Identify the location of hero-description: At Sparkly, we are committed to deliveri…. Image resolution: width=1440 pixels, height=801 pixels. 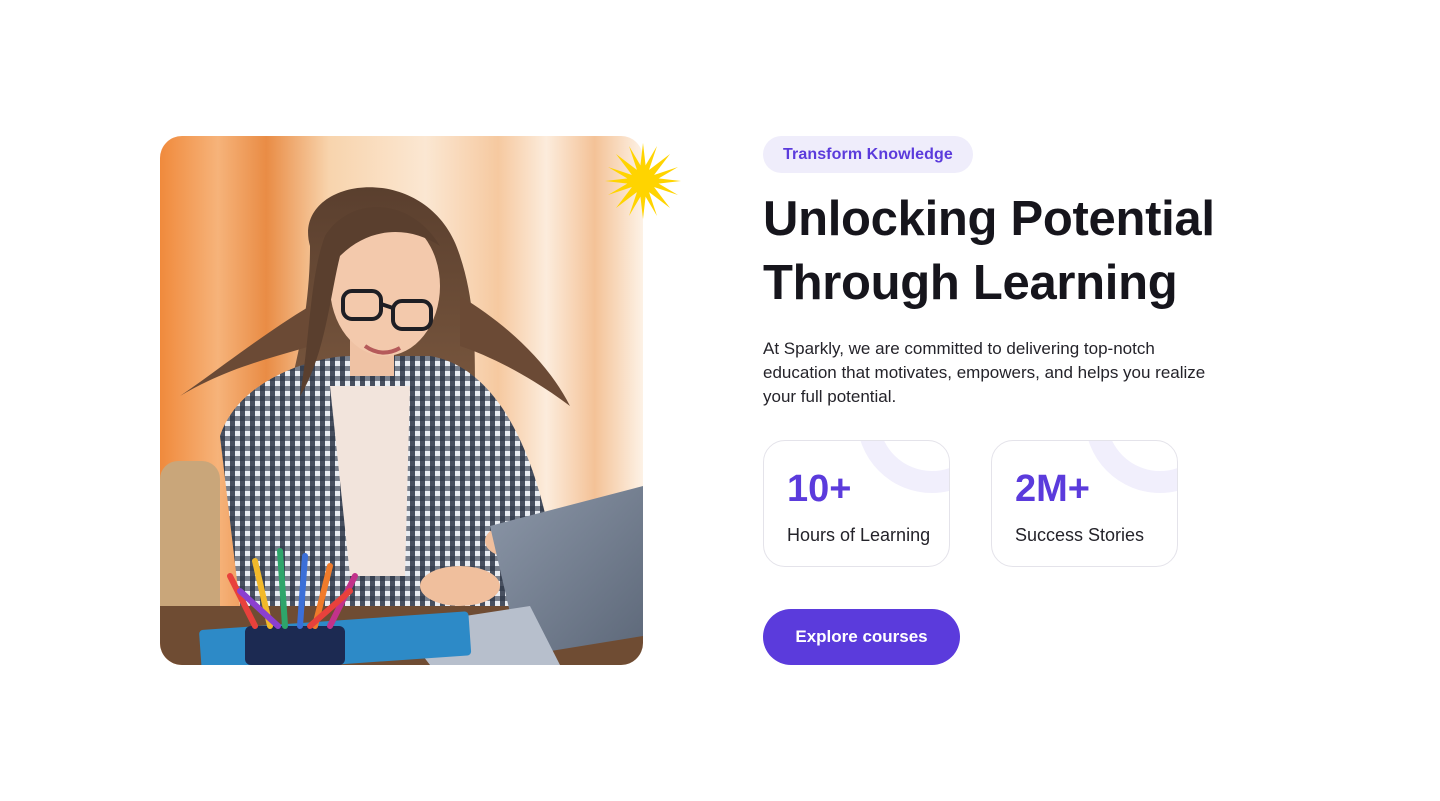
(984, 372).